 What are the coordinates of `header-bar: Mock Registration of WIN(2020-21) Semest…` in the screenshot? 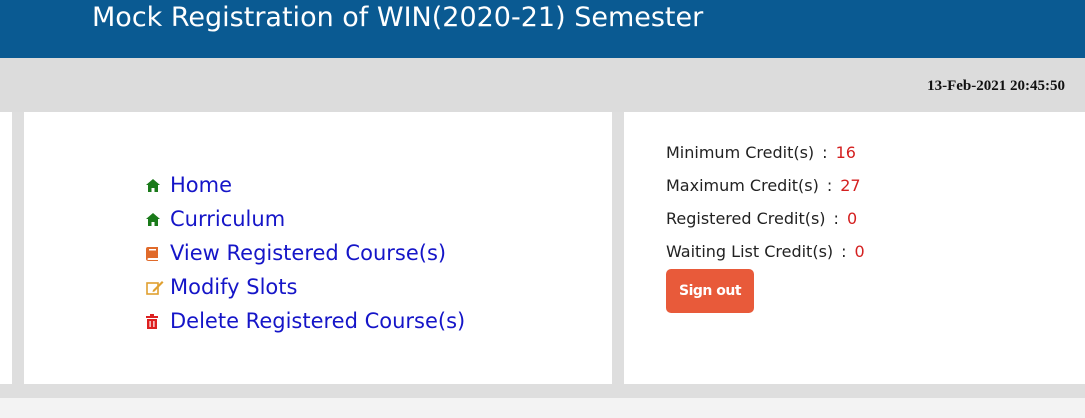 It's located at (542, 29).